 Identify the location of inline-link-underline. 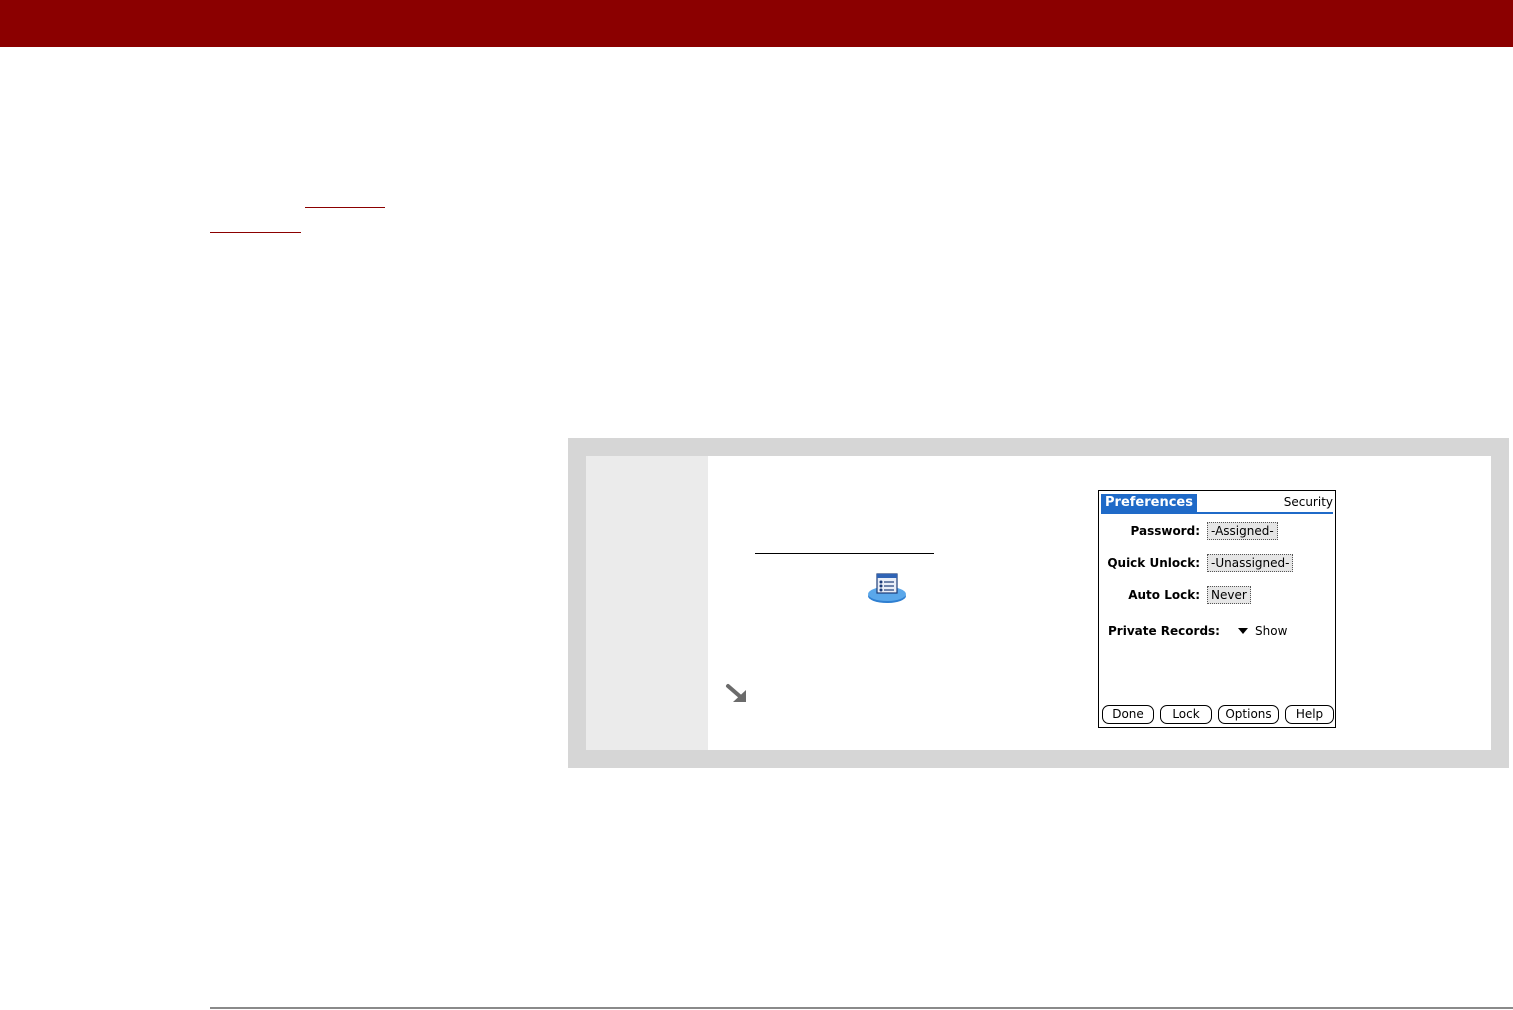
(844, 553).